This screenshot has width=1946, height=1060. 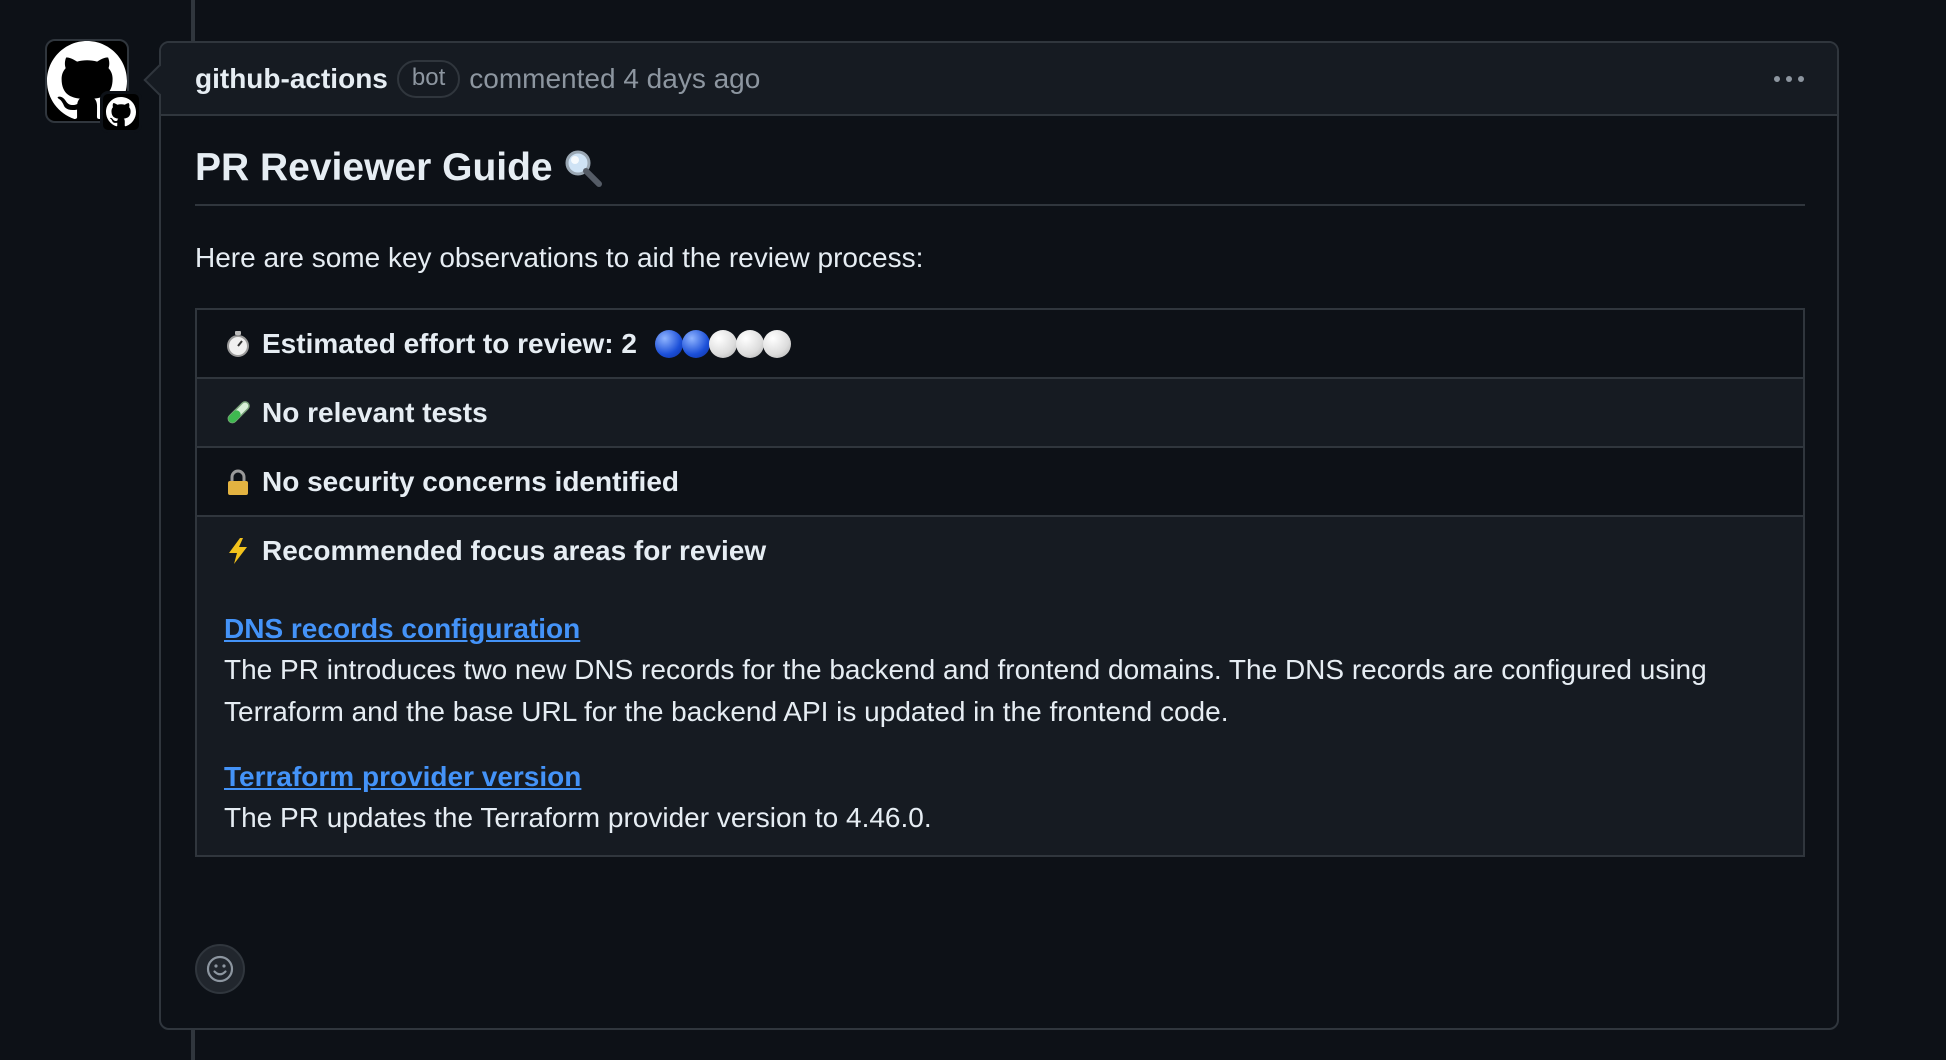 I want to click on smiley-icon, so click(x=220, y=969).